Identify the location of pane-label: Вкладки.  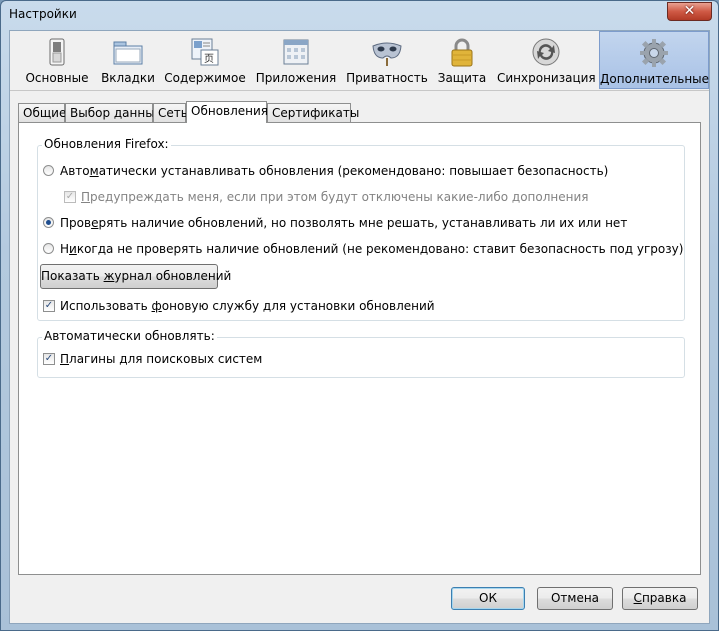
(128, 78).